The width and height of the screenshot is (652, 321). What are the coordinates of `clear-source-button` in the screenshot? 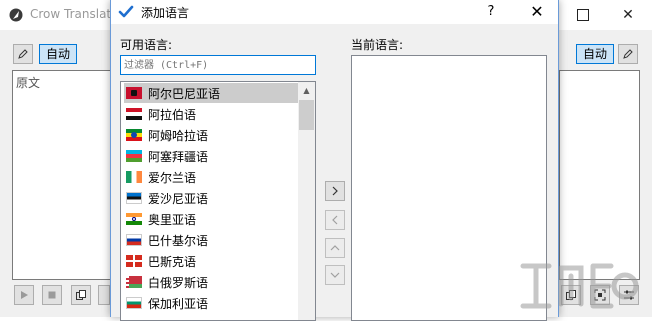 It's located at (104, 295).